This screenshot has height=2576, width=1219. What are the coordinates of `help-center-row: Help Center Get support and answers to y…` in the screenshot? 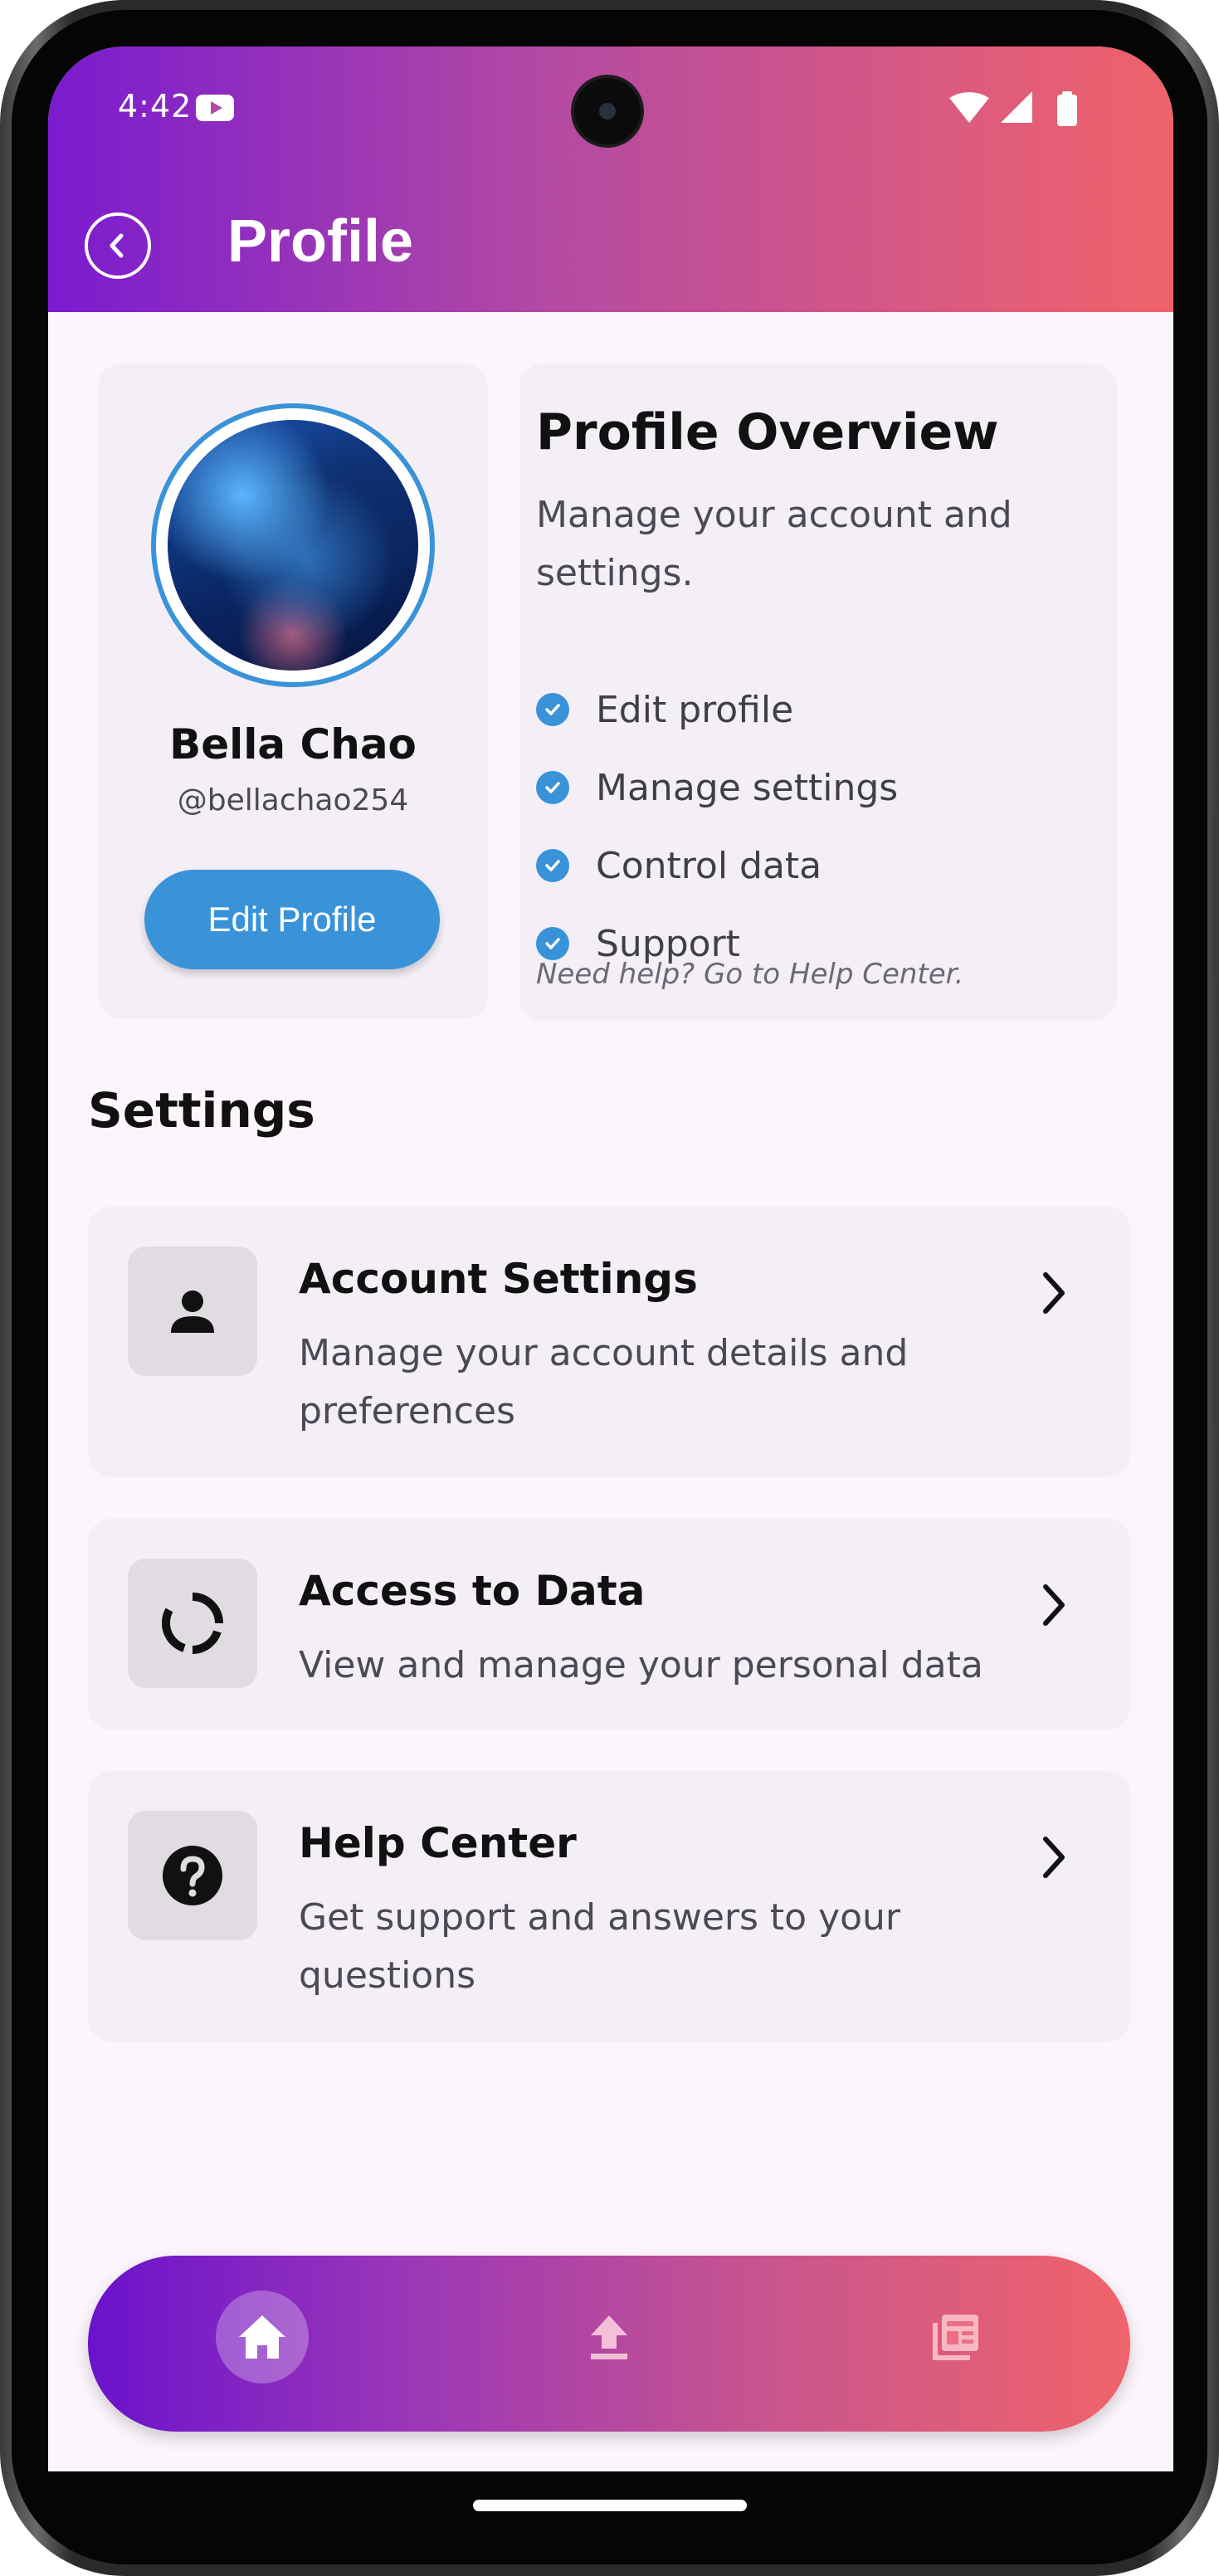 It's located at (609, 1907).